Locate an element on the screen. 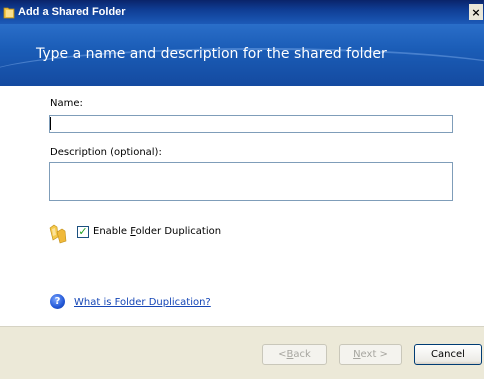  text-caret is located at coordinates (50, 123).